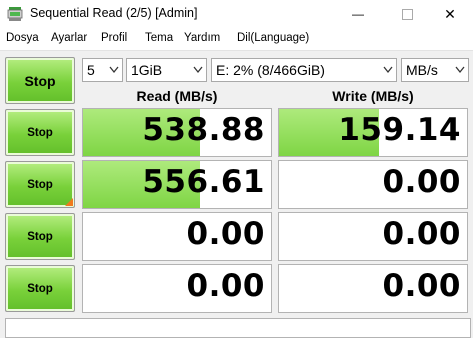 The width and height of the screenshot is (473, 338). What do you see at coordinates (373, 96) in the screenshot?
I see `write-header: Write (MB/s)` at bounding box center [373, 96].